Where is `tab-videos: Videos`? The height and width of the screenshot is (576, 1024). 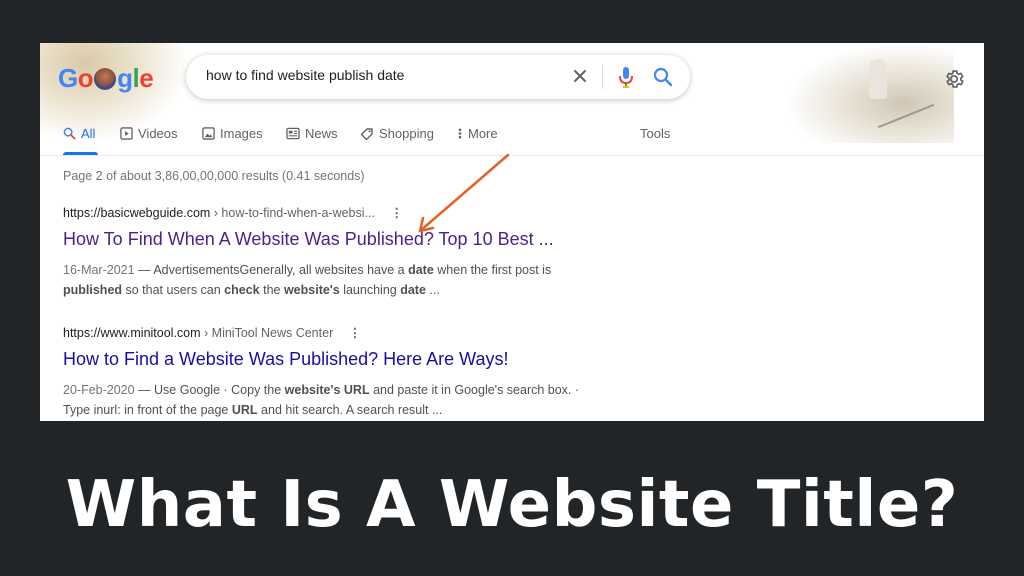 tab-videos: Videos is located at coordinates (149, 133).